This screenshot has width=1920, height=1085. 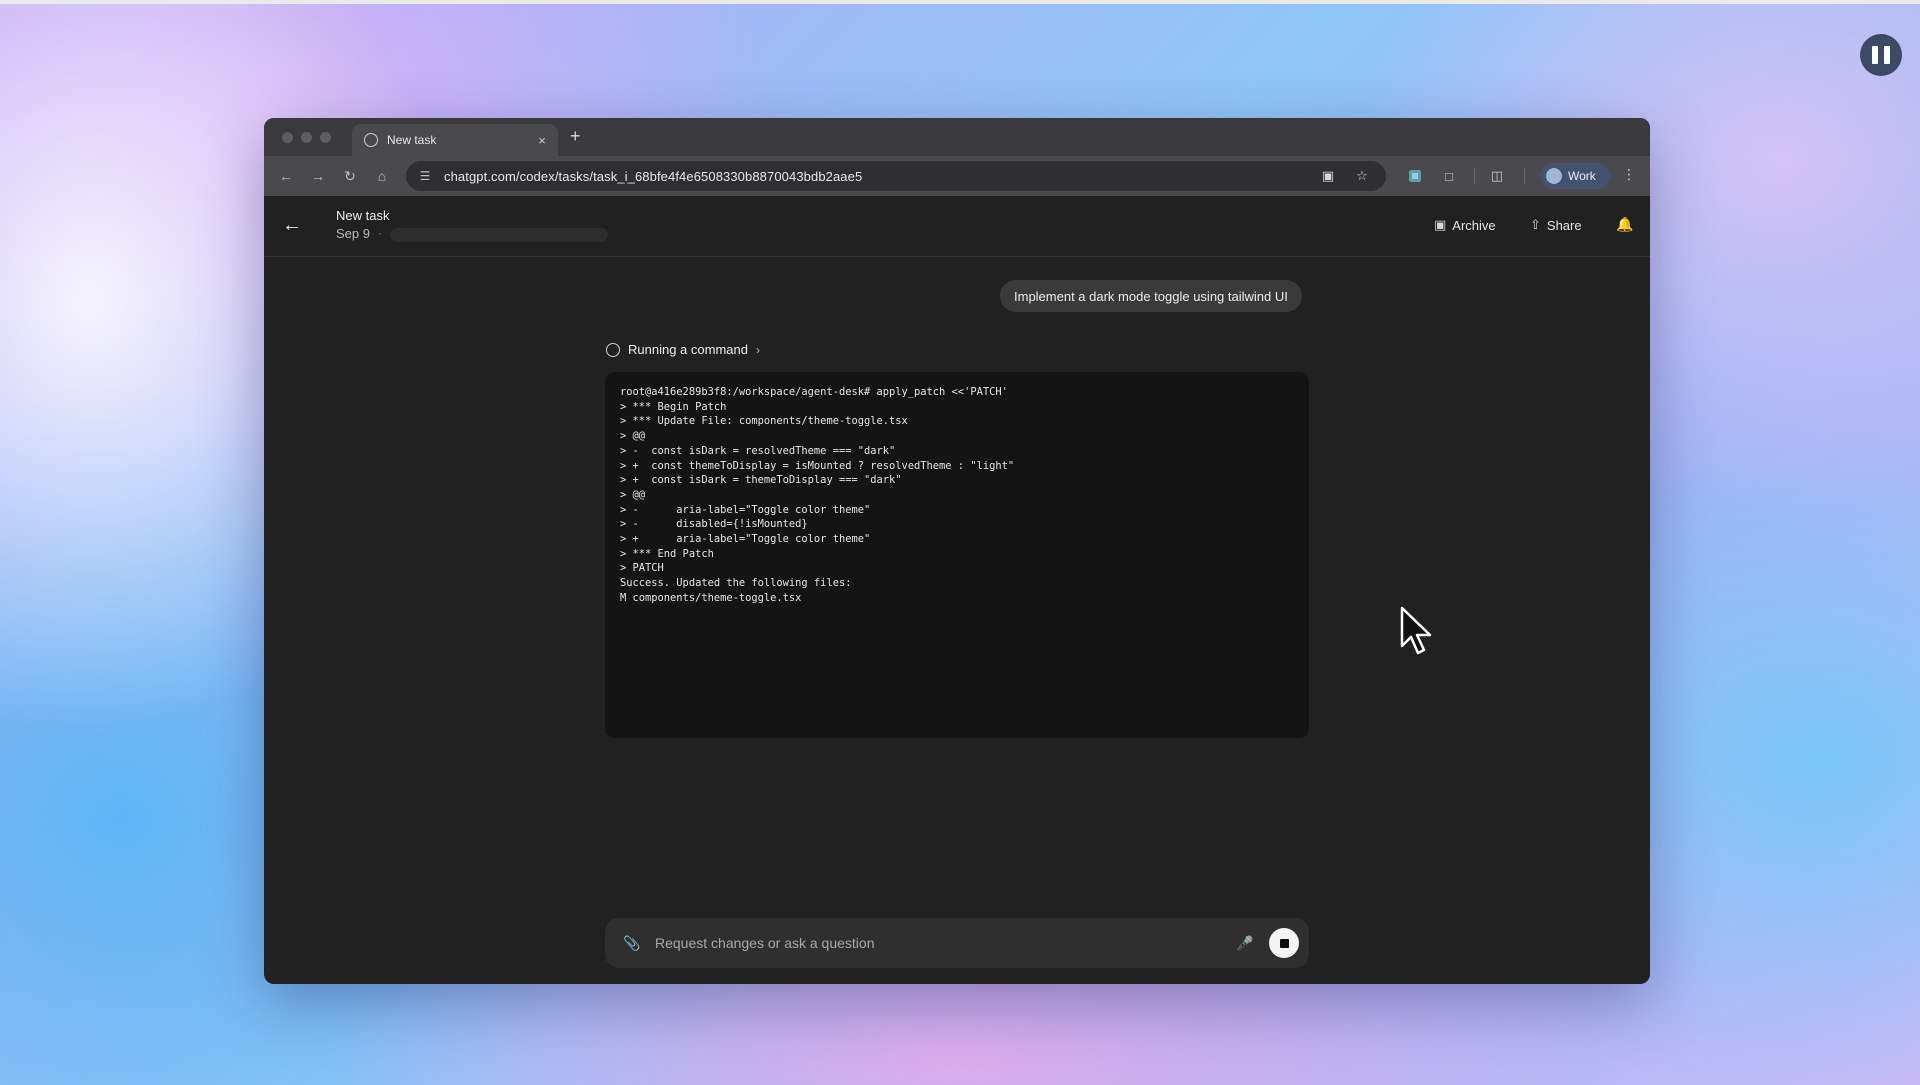 I want to click on close-window-button, so click(x=287, y=137).